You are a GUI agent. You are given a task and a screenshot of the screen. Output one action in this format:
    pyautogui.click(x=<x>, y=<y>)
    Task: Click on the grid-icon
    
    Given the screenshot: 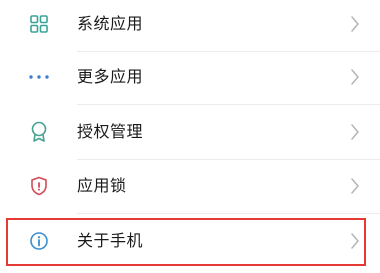 What is the action you would take?
    pyautogui.click(x=39, y=24)
    